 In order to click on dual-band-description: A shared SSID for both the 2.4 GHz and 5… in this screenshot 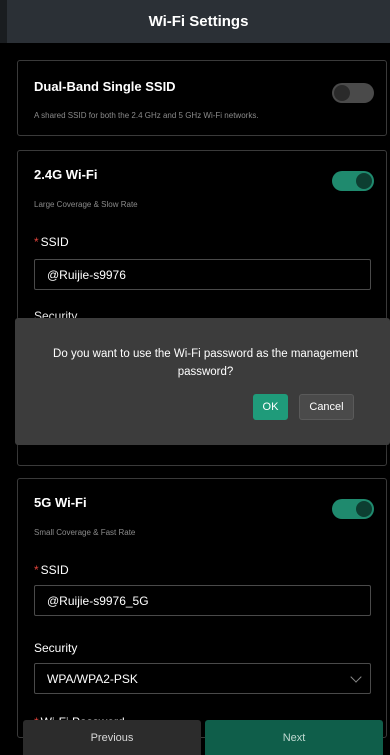, I will do `click(146, 115)`.